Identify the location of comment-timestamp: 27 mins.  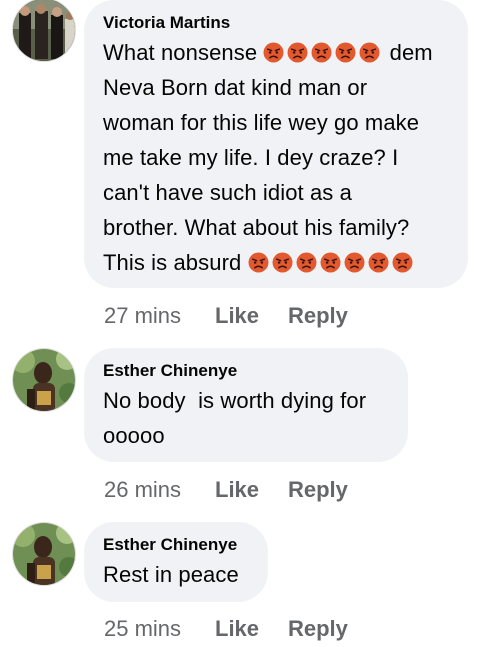
(142, 316).